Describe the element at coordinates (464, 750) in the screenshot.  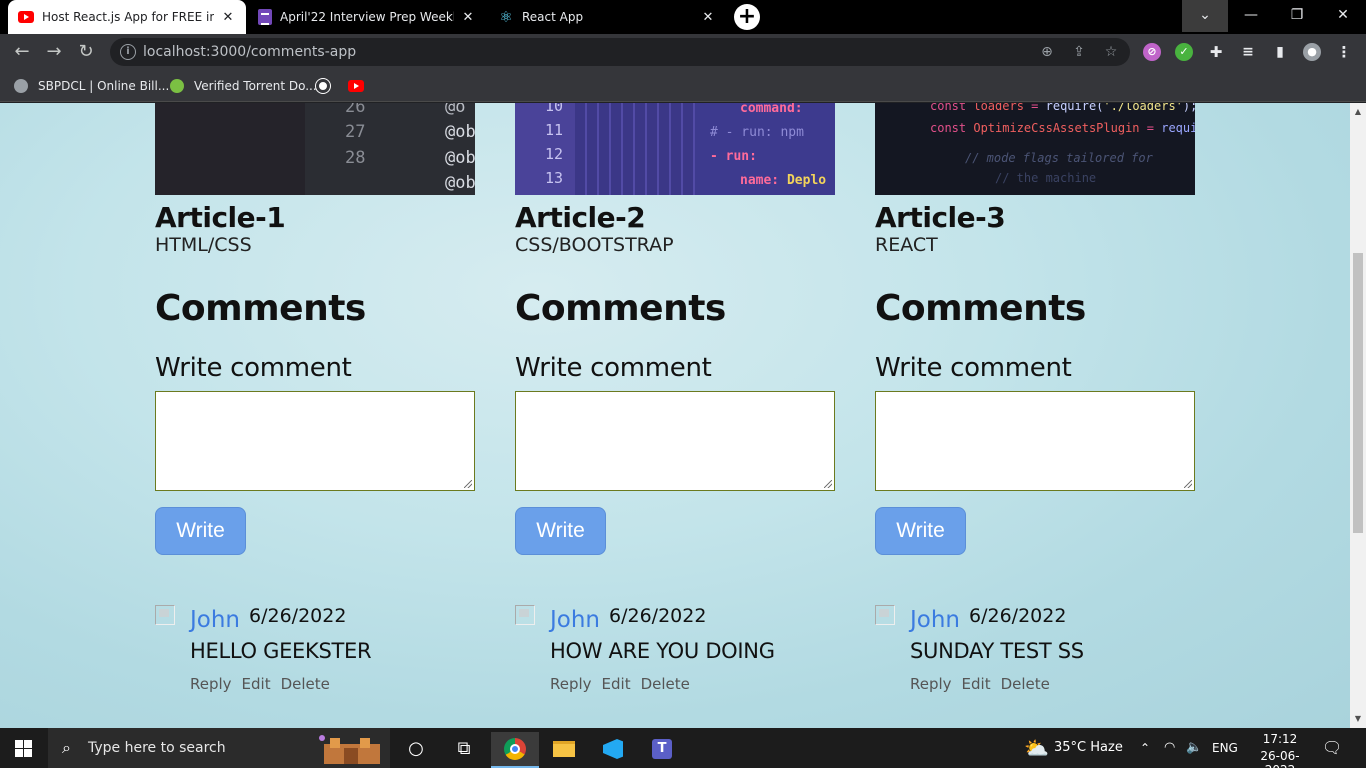
I see `task-view-icon: ⧉` at that location.